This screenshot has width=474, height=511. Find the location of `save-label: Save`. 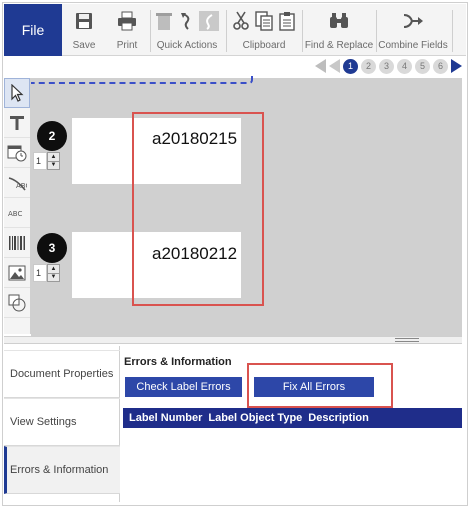

save-label: Save is located at coordinates (84, 45).